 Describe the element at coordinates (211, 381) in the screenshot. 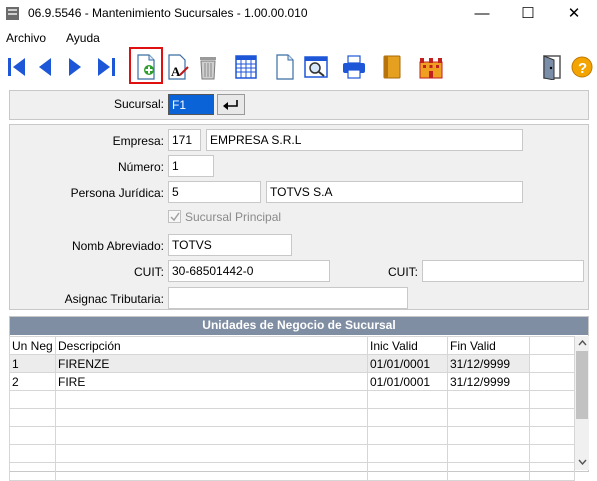

I see `cell-descripcion: FIRE` at that location.